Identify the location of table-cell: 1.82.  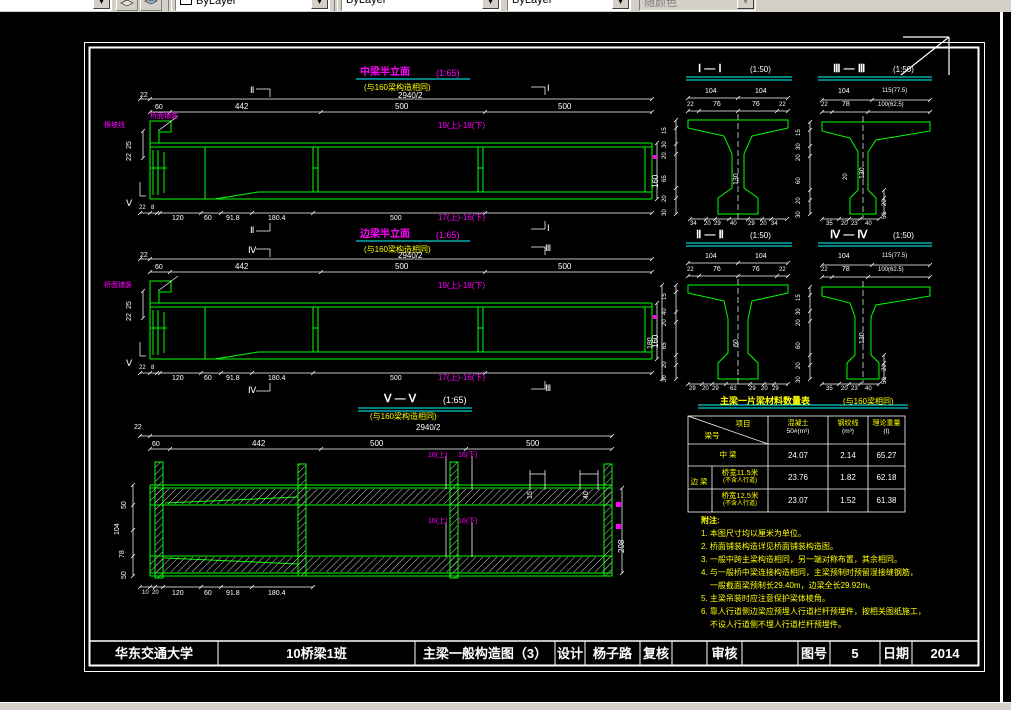
(848, 477).